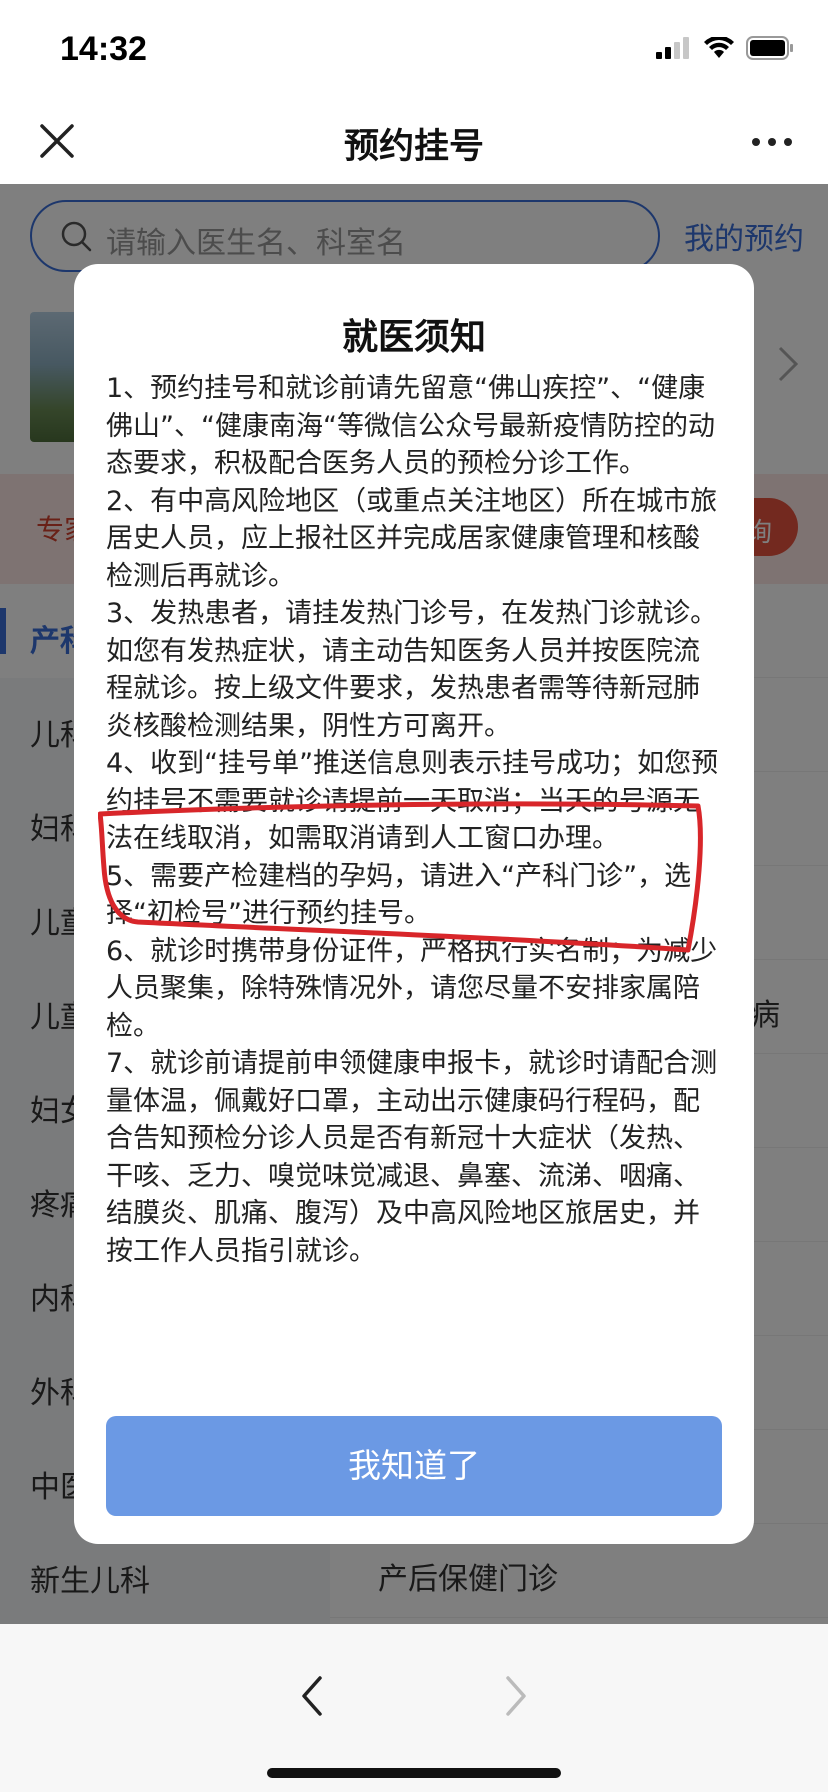 This screenshot has height=1792, width=828. Describe the element at coordinates (414, 1708) in the screenshot. I see `bottom-toolbar` at that location.